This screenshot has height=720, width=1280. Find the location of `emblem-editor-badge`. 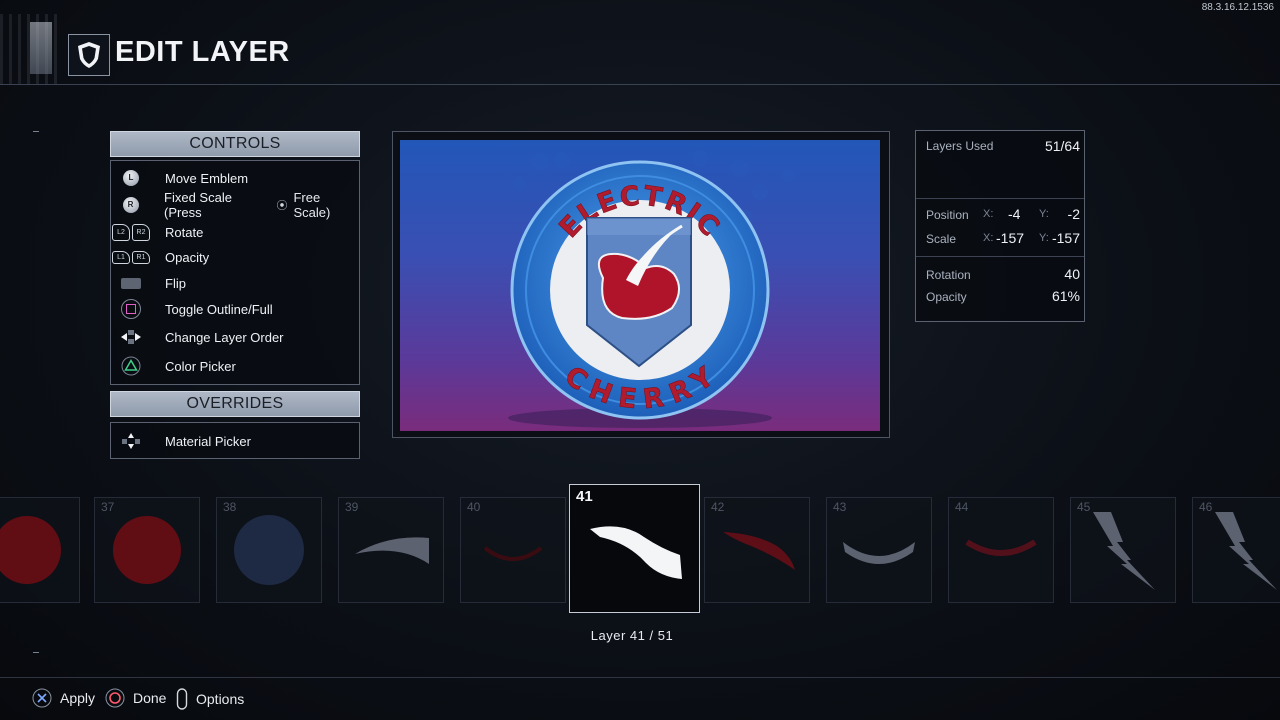

emblem-editor-badge is located at coordinates (89, 55).